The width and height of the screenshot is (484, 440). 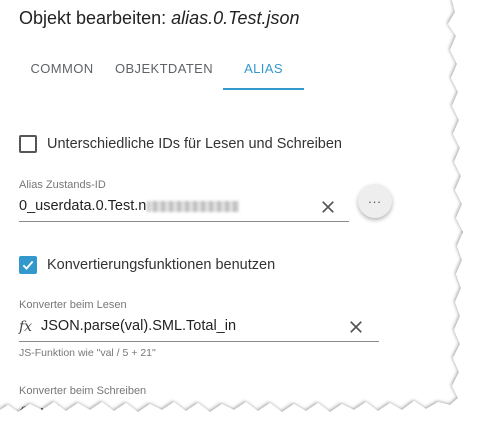 What do you see at coordinates (83, 391) in the screenshot?
I see `write-converter-label: Konverter beim Schreiben` at bounding box center [83, 391].